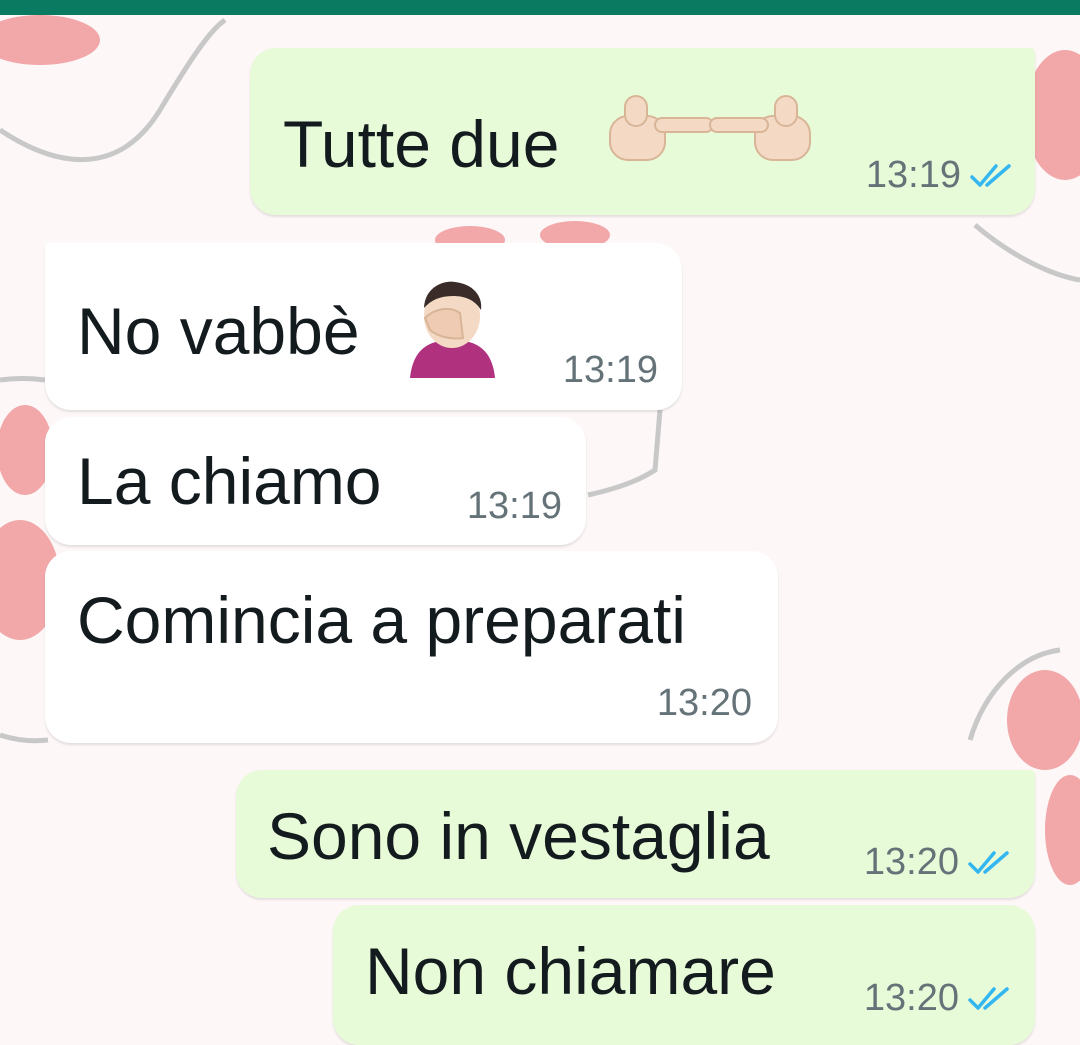 Image resolution: width=1080 pixels, height=1045 pixels. I want to click on message-bubble-outgoing: Non chiamare 13:20, so click(684, 975).